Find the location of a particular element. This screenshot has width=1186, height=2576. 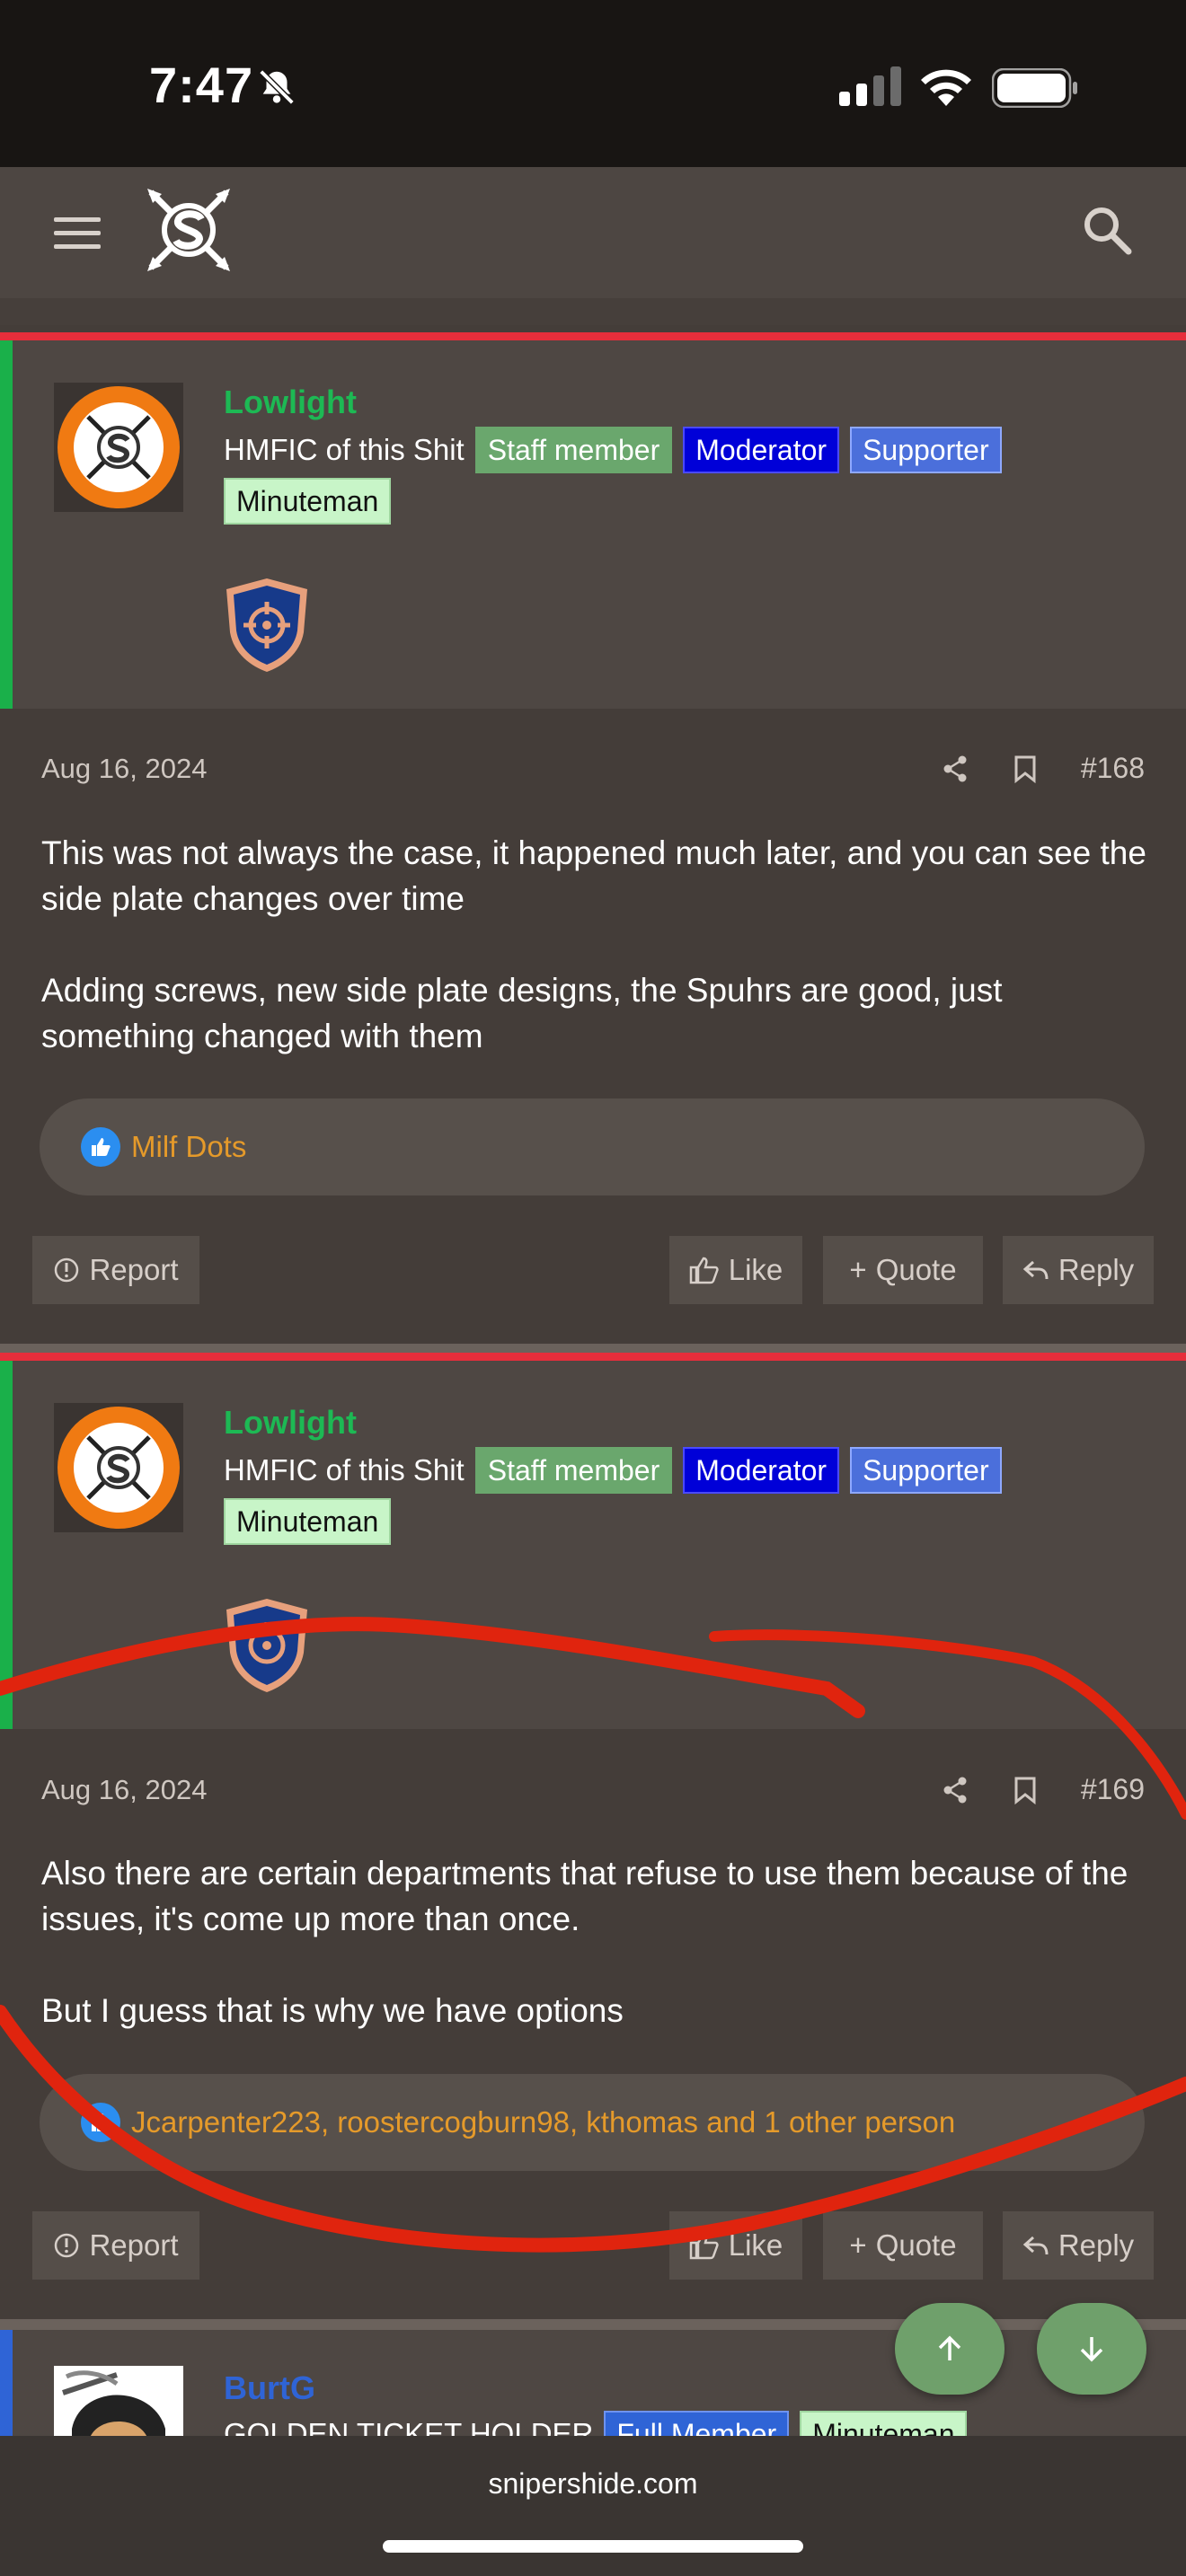

browser-bottom-bar is located at coordinates (593, 2506).